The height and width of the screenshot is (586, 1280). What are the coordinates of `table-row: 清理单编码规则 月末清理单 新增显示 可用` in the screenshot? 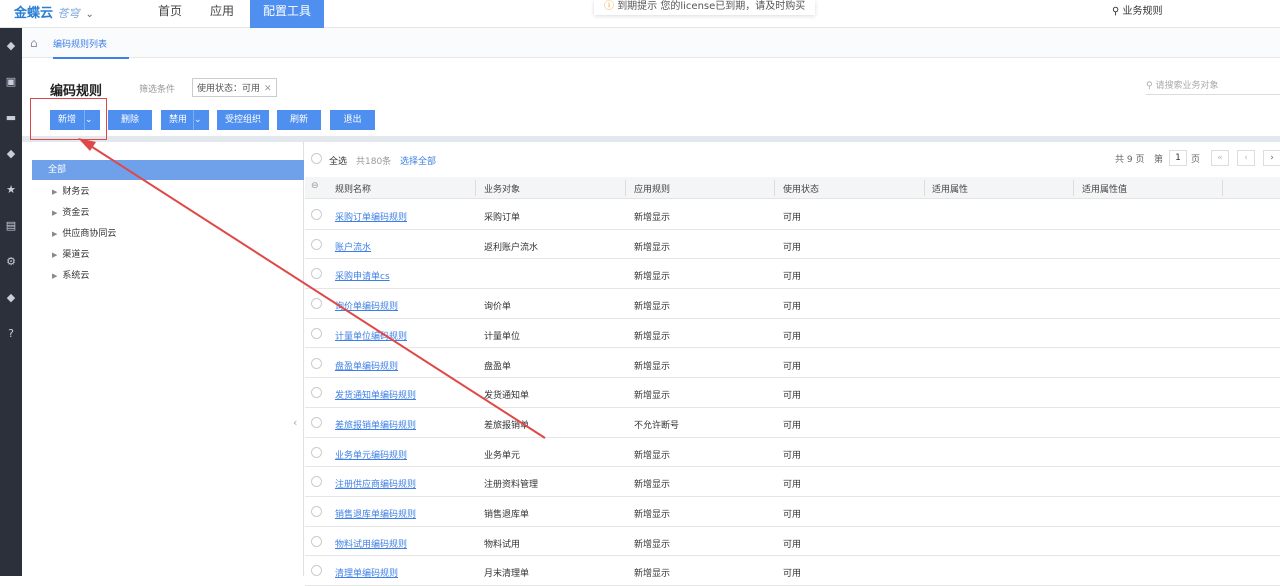 It's located at (792, 571).